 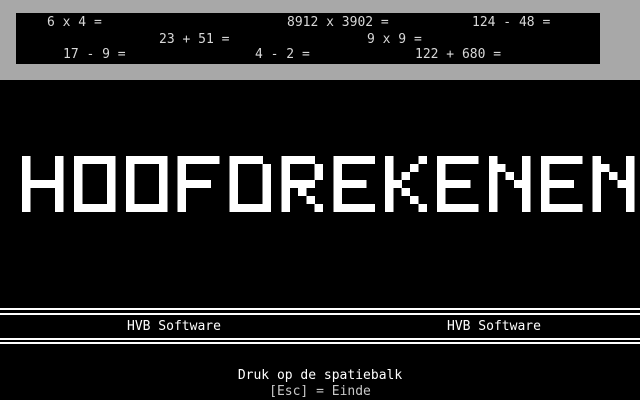 I want to click on credit-left: HVB Software, so click(x=174, y=326).